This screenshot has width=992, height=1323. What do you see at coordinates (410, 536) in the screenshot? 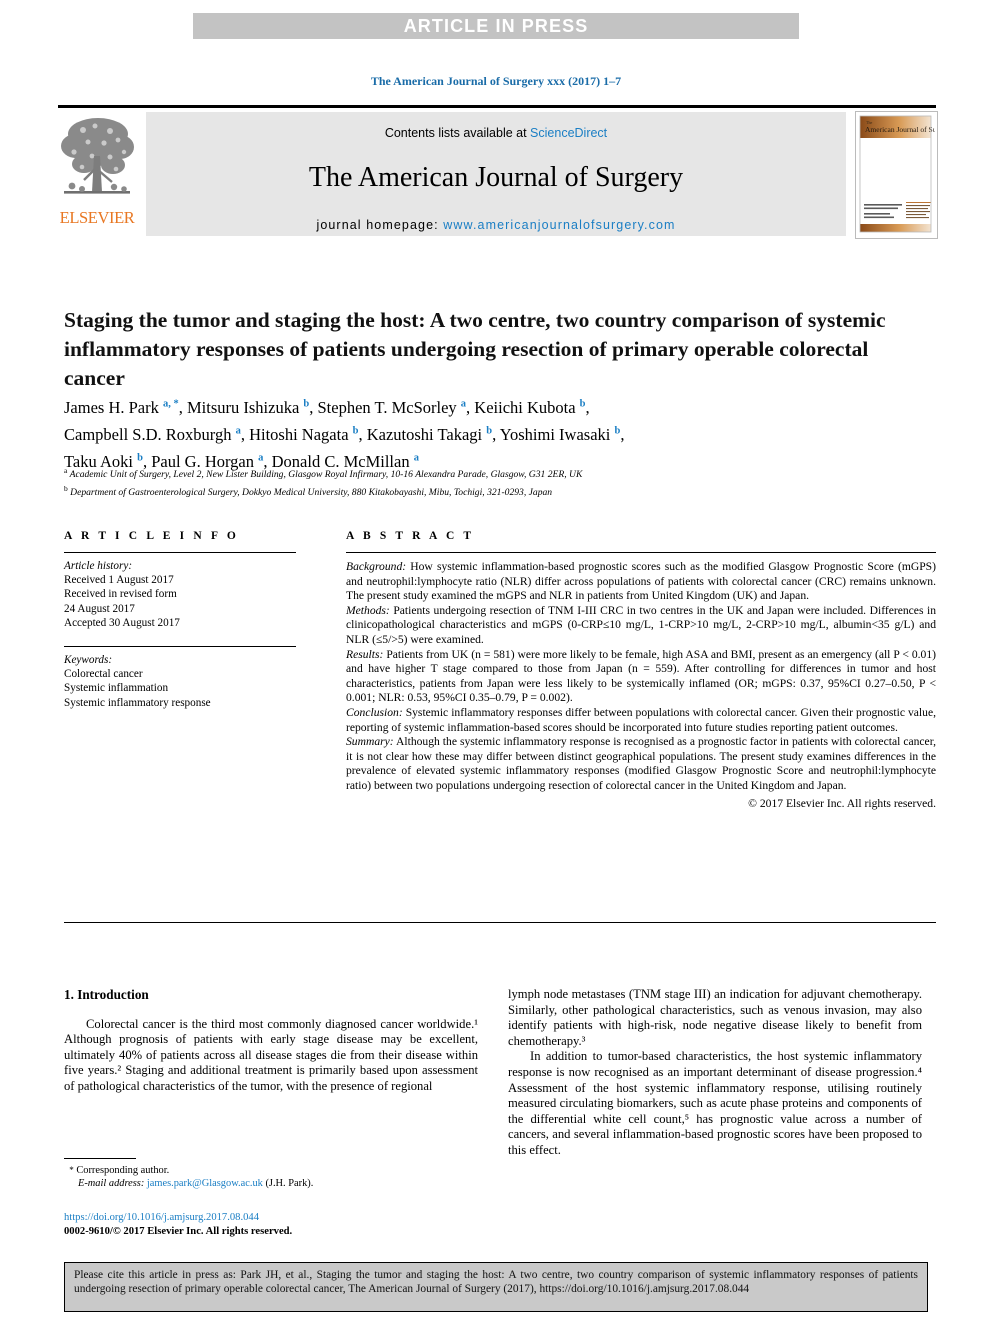
I see `abstract-heading: A B S T R A C T` at bounding box center [410, 536].